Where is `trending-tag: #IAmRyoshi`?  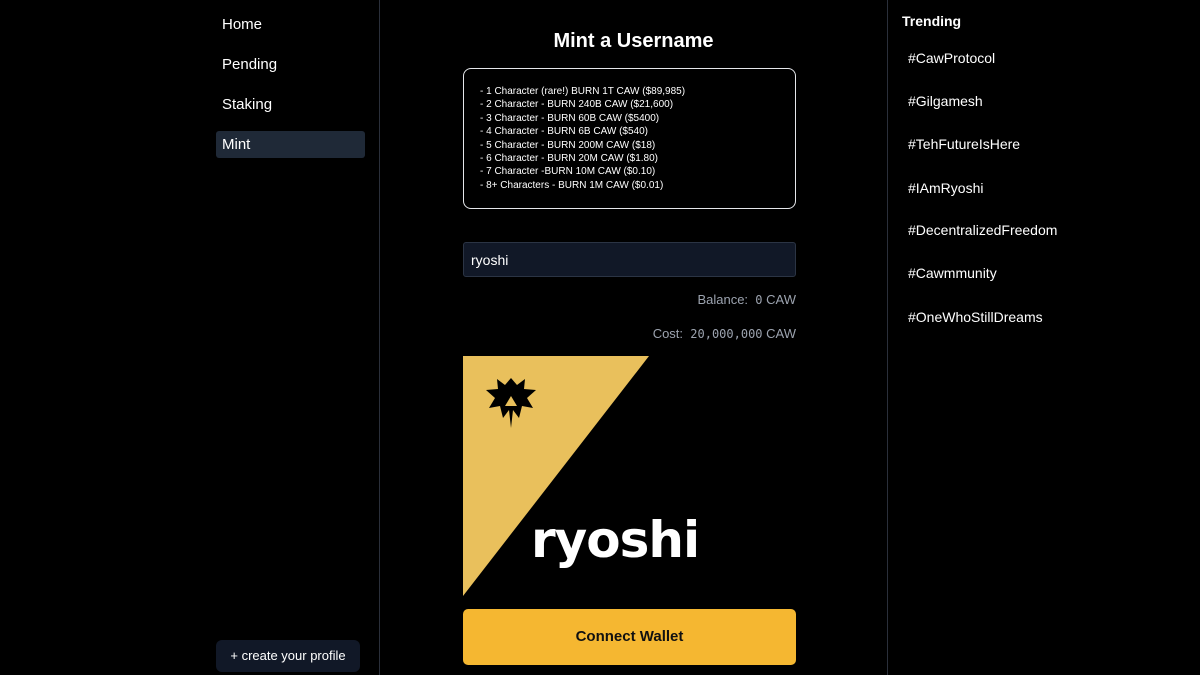 trending-tag: #IAmRyoshi is located at coordinates (945, 188).